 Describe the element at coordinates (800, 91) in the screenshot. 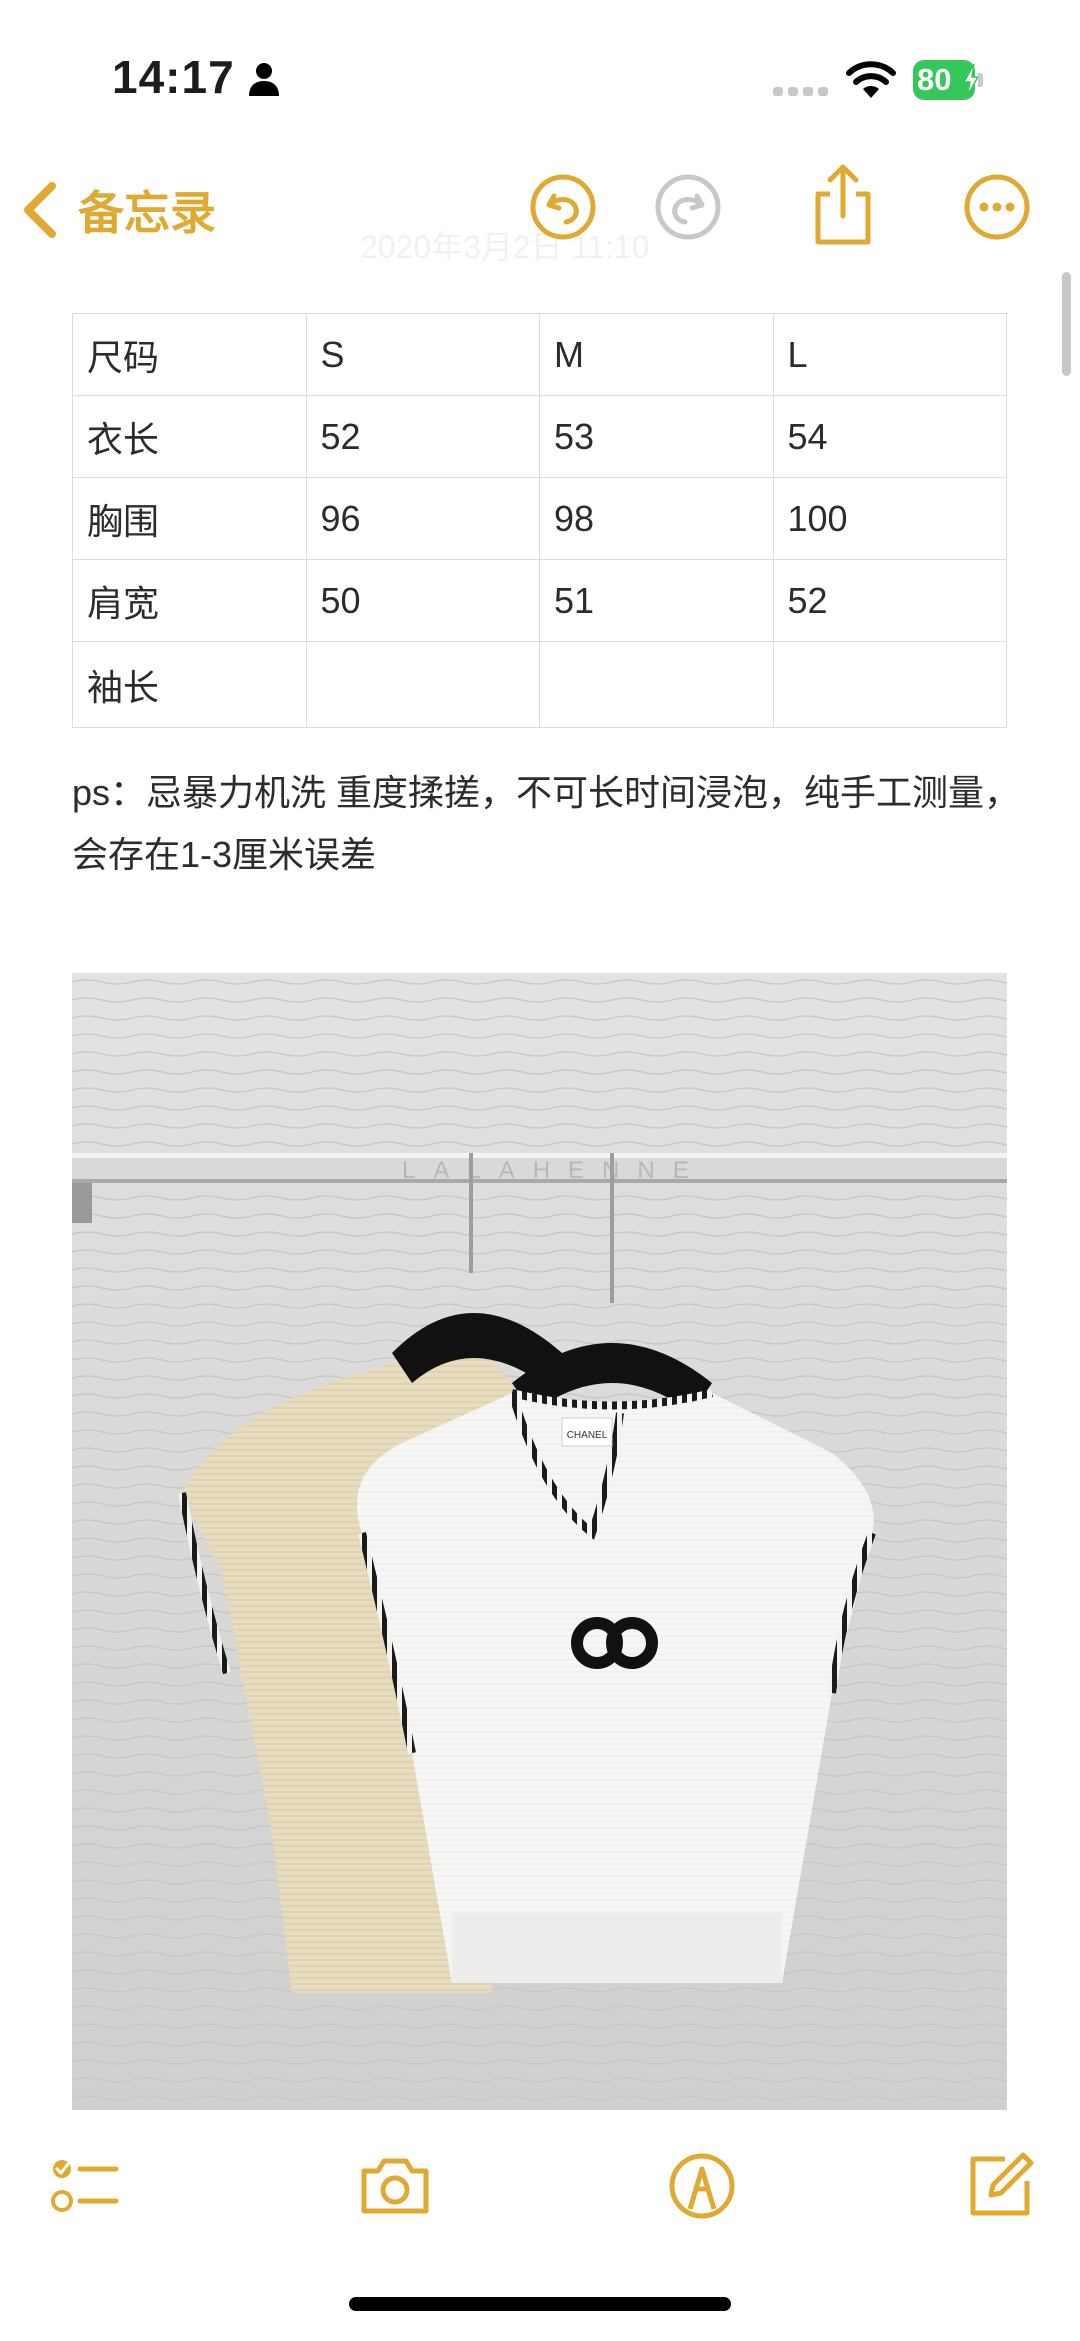

I see `signal-icon` at that location.